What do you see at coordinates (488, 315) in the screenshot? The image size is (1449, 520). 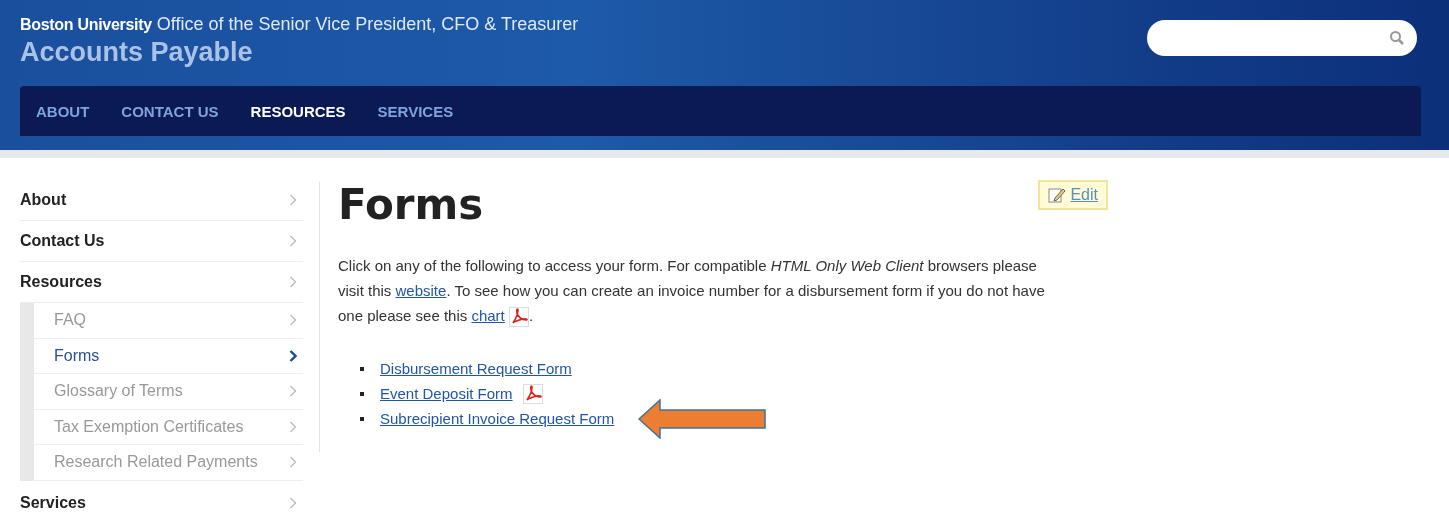 I see `text-link: chart` at bounding box center [488, 315].